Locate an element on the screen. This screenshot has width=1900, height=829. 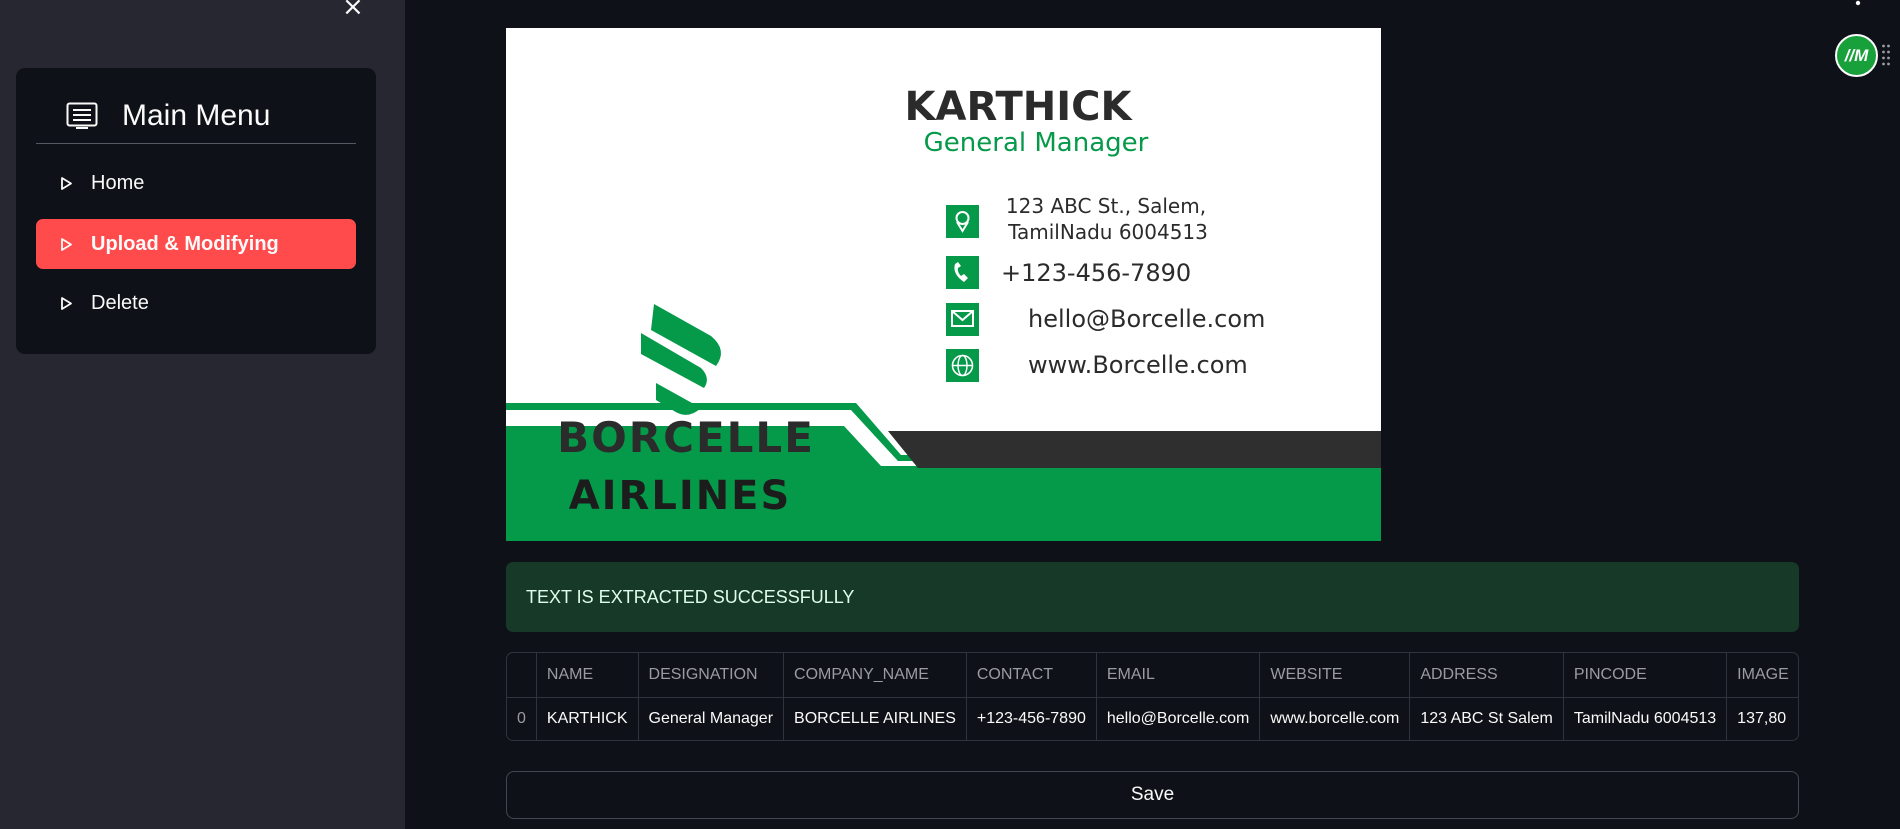
cell-email: hello@Borcelle.com is located at coordinates (1178, 718).